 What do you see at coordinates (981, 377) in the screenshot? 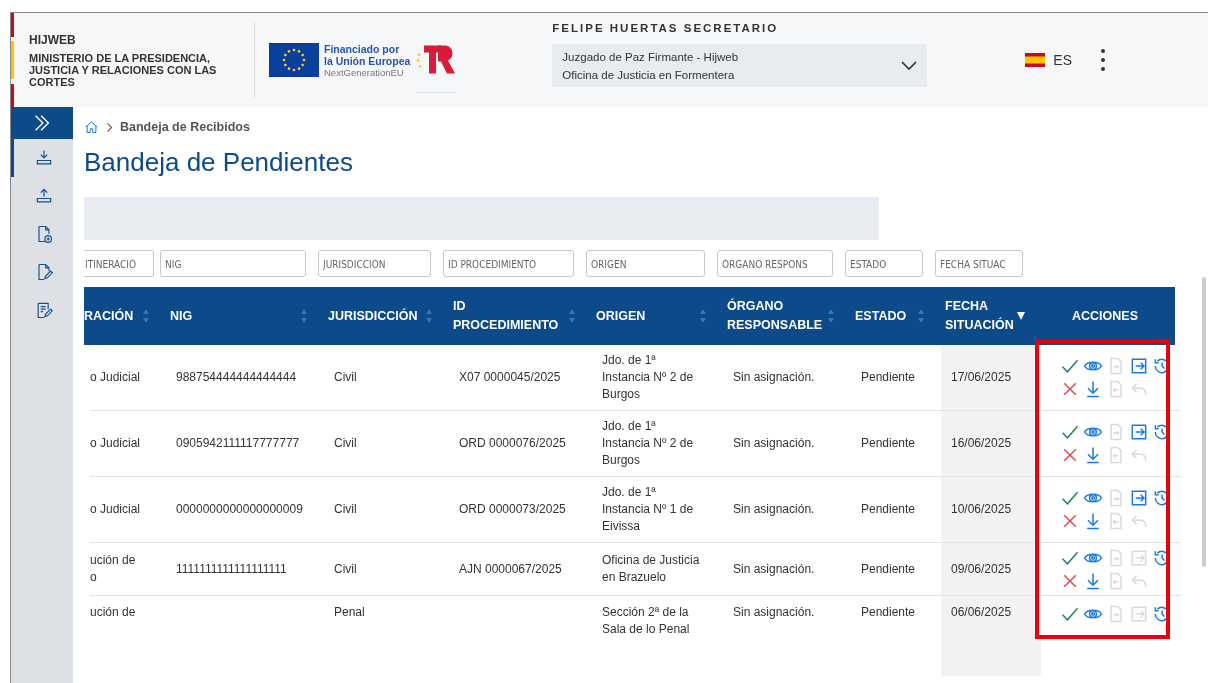
I see `table-cell: 17/06/2025` at bounding box center [981, 377].